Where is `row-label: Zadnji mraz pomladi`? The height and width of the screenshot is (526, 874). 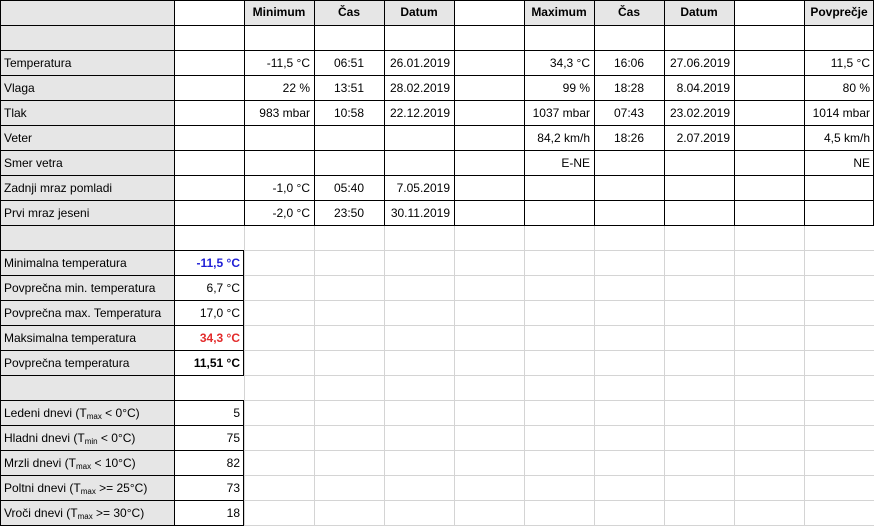 row-label: Zadnji mraz pomladi is located at coordinates (87, 188).